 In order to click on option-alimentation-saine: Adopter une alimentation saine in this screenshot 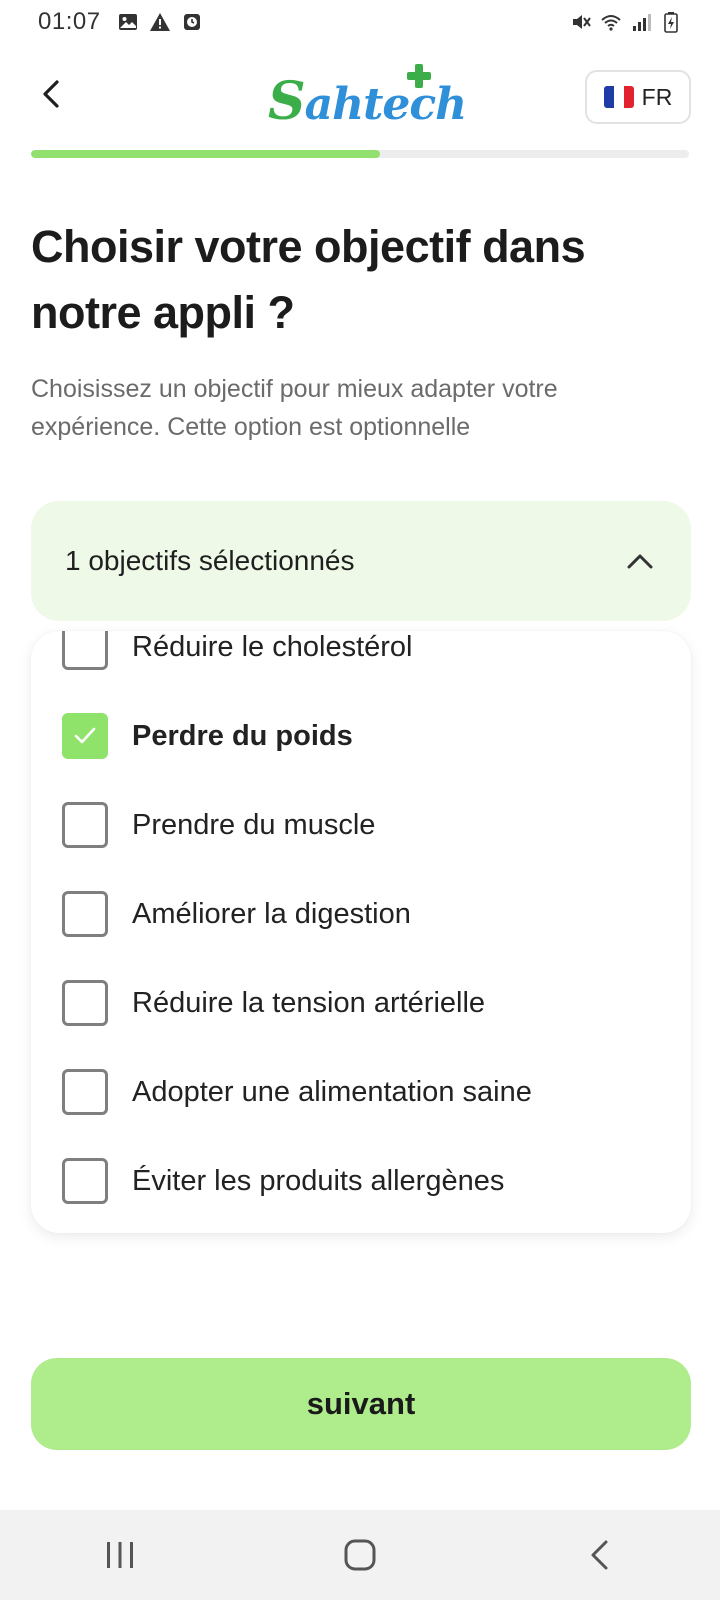, I will do `click(361, 1092)`.